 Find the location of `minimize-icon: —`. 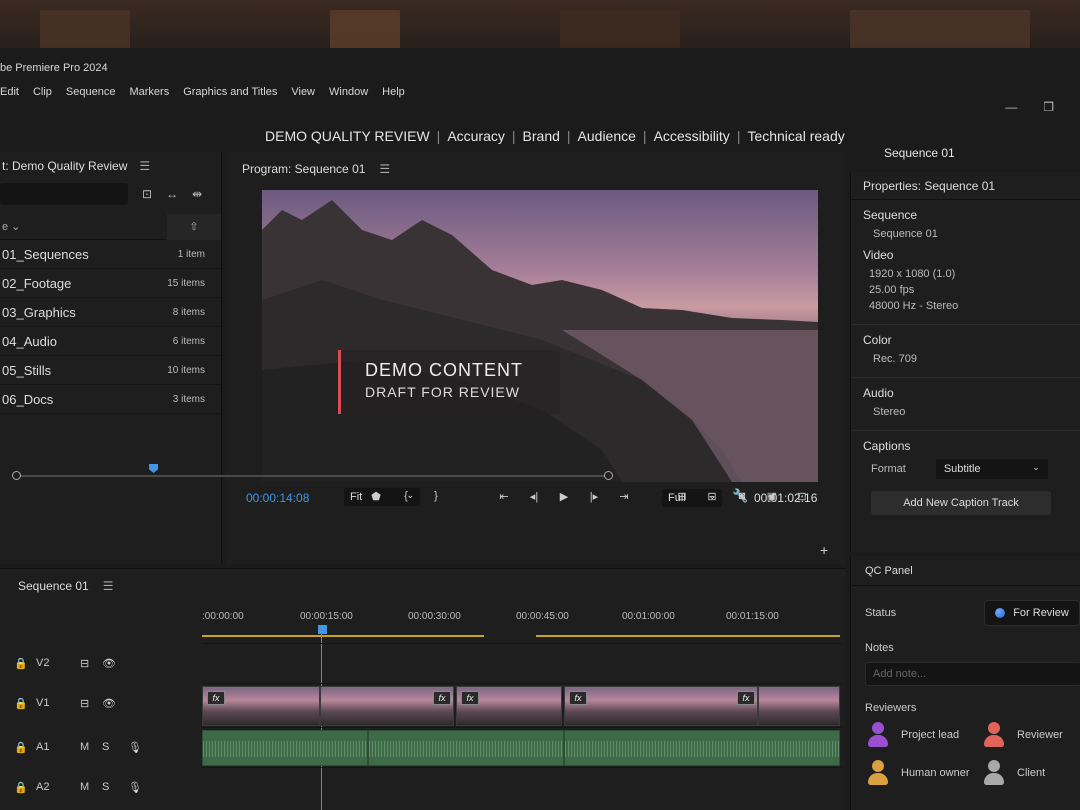

minimize-icon: — is located at coordinates (1011, 107).